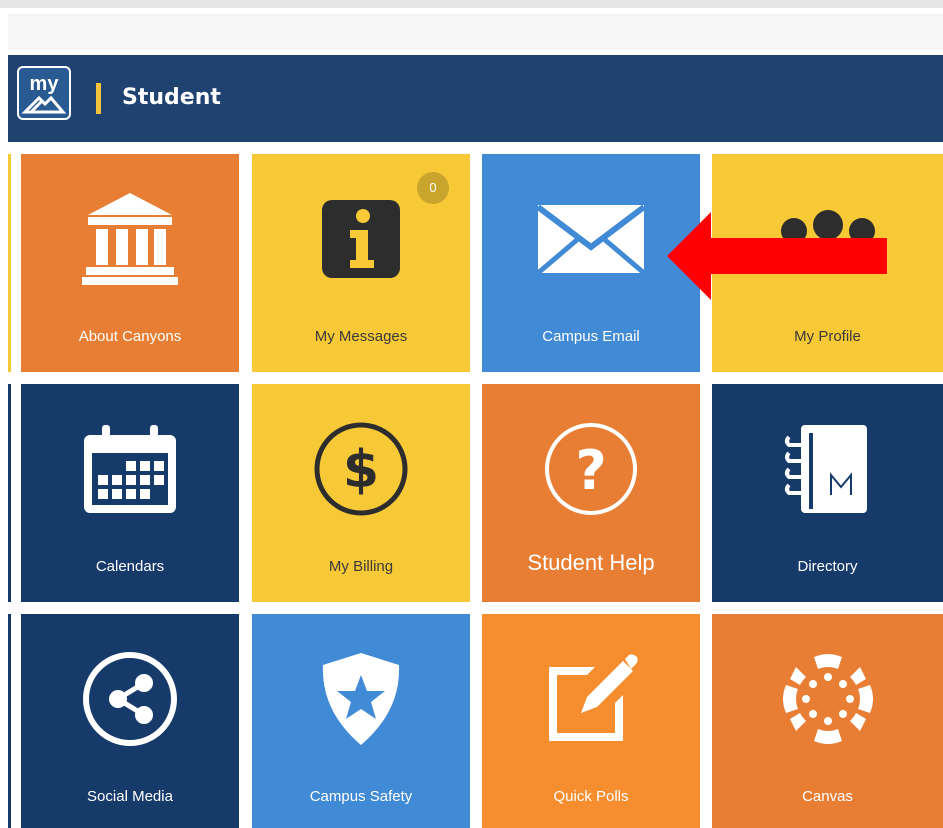 This screenshot has height=828, width=943. Describe the element at coordinates (778, 258) in the screenshot. I see `red-arrow-icon` at that location.